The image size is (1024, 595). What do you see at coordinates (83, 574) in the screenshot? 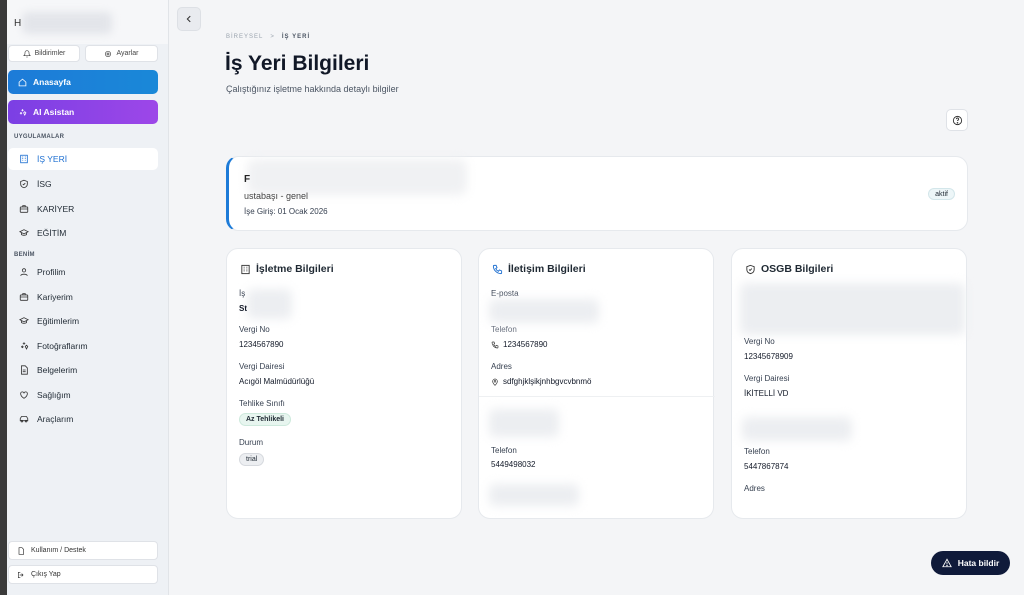
I see `logout-button: Çıkış Yap` at bounding box center [83, 574].